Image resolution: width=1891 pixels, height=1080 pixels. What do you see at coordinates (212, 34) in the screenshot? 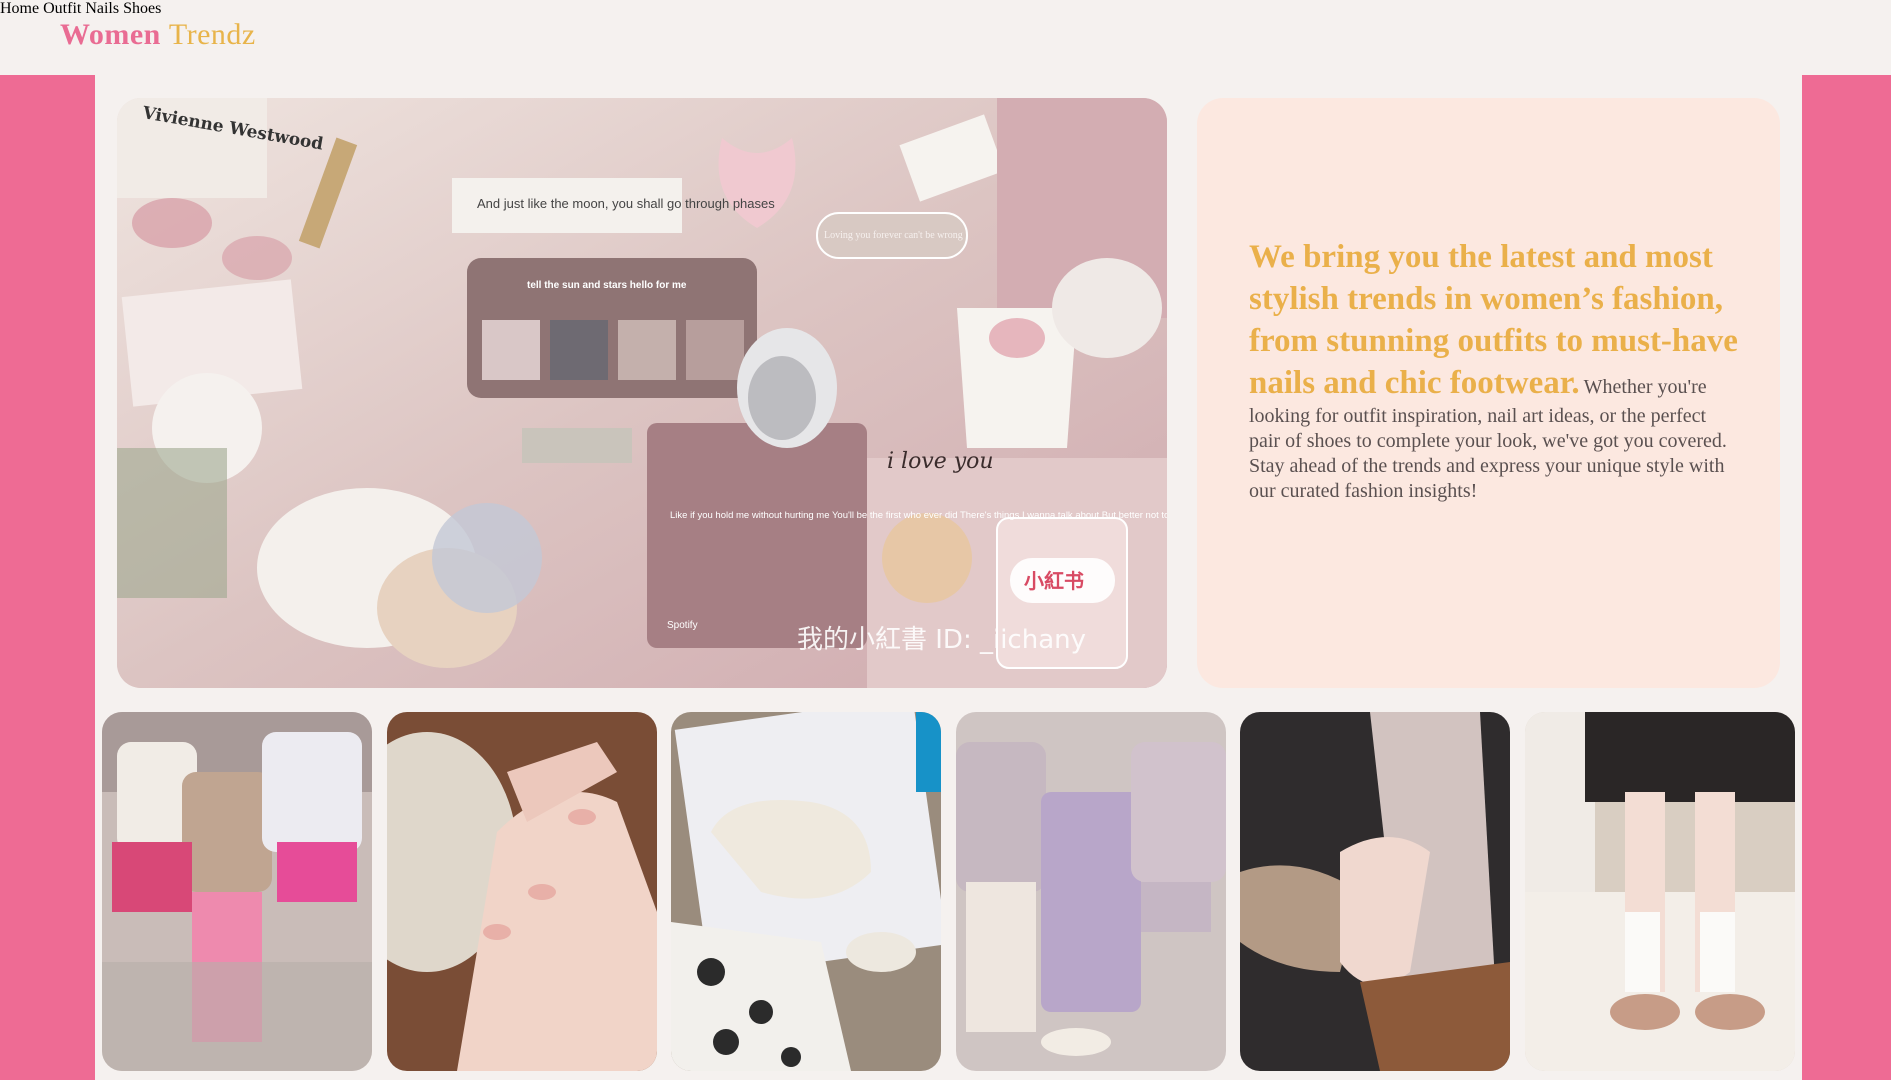
I see `logo-word-trendz: Trendz` at bounding box center [212, 34].